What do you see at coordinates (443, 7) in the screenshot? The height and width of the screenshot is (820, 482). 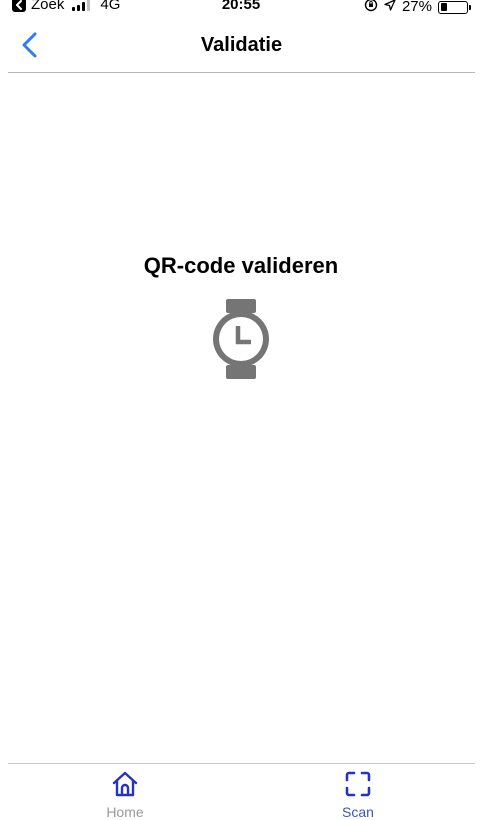 I see `battery-fill` at bounding box center [443, 7].